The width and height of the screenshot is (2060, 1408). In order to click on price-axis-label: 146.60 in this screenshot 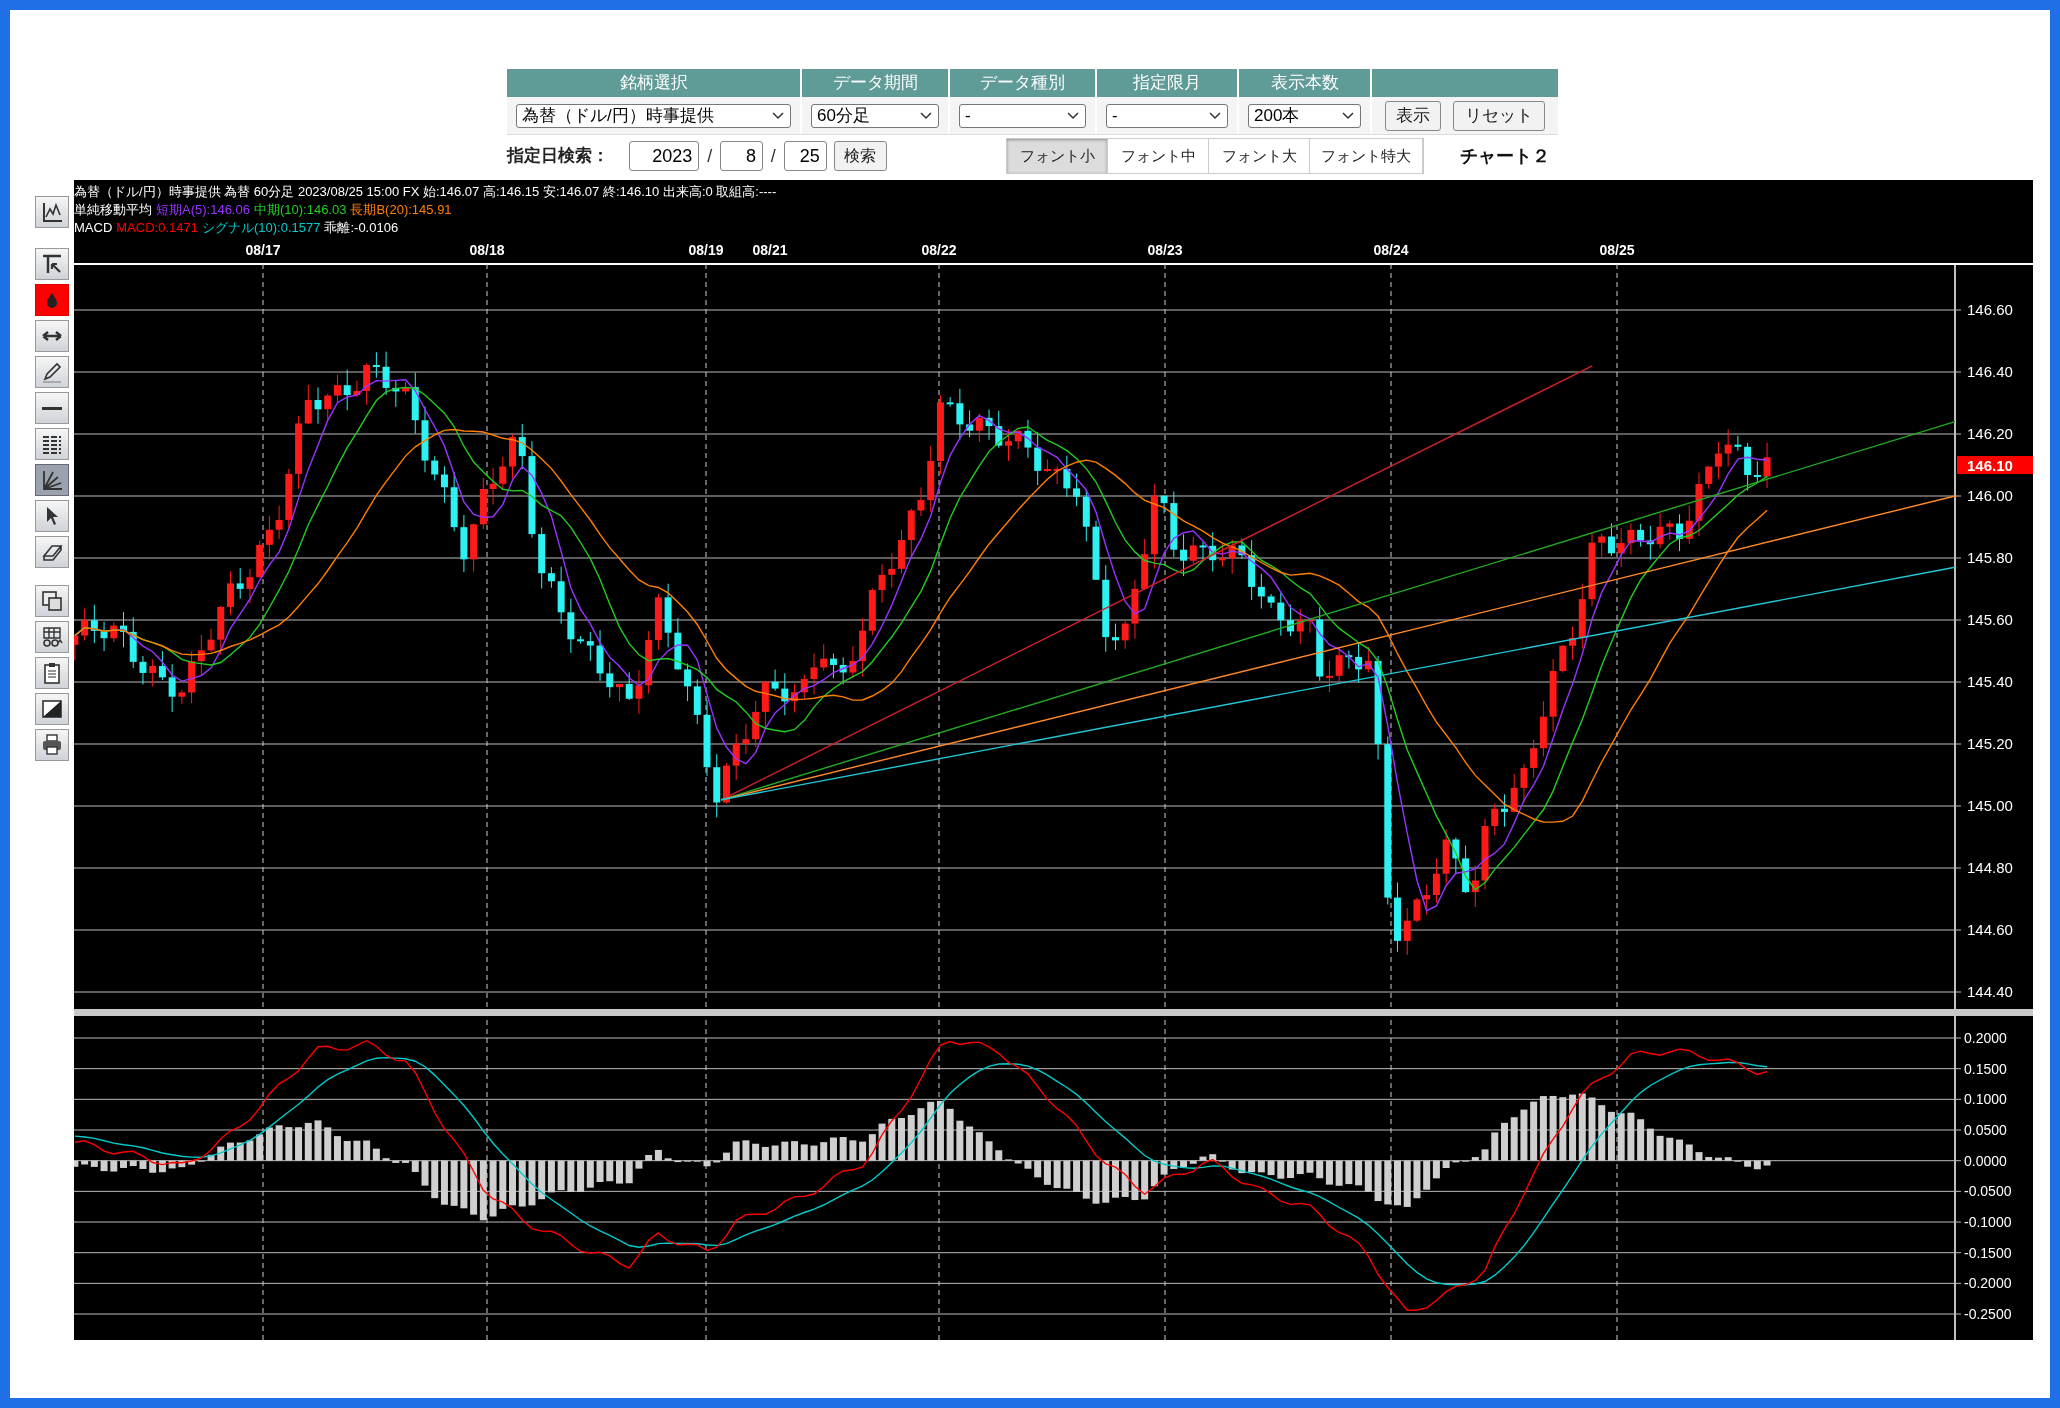, I will do `click(1990, 309)`.